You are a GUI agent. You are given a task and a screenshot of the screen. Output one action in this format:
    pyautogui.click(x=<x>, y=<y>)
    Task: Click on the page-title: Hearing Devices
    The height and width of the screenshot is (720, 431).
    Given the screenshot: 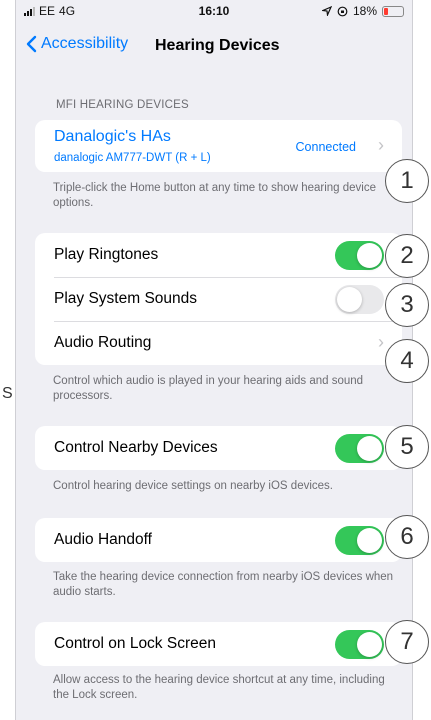 What is the action you would take?
    pyautogui.click(x=217, y=45)
    